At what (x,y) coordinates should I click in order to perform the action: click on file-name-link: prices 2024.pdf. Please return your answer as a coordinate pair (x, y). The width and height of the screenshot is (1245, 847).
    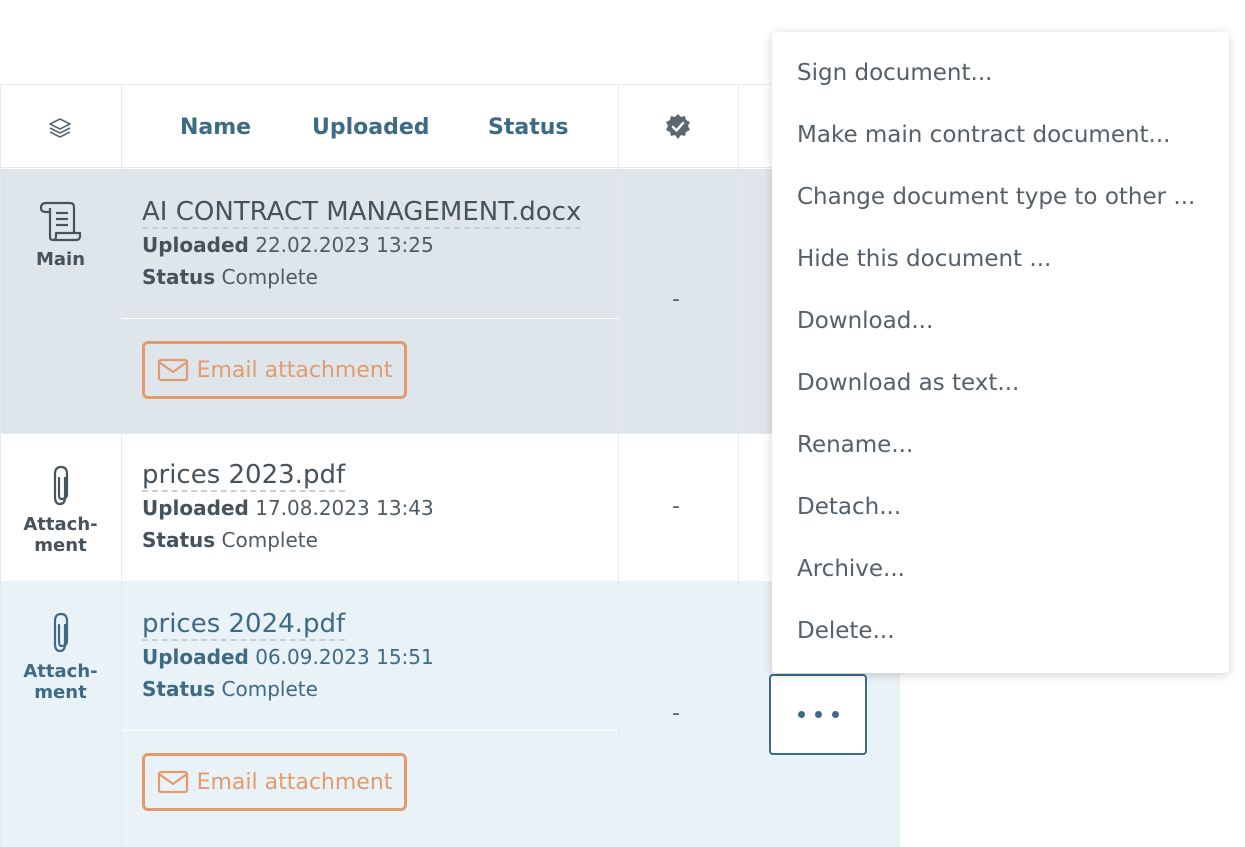
    Looking at the image, I should click on (244, 625).